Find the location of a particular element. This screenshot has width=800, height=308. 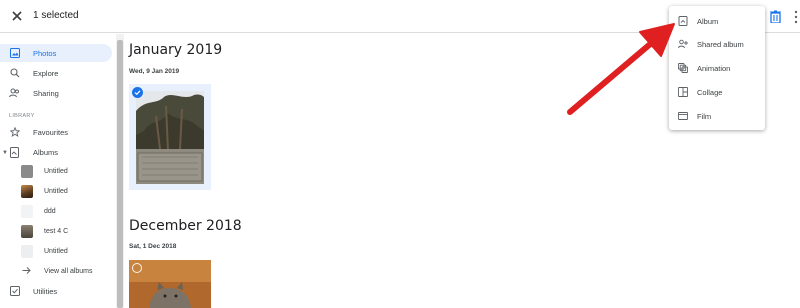

close-icon is located at coordinates (17, 16).